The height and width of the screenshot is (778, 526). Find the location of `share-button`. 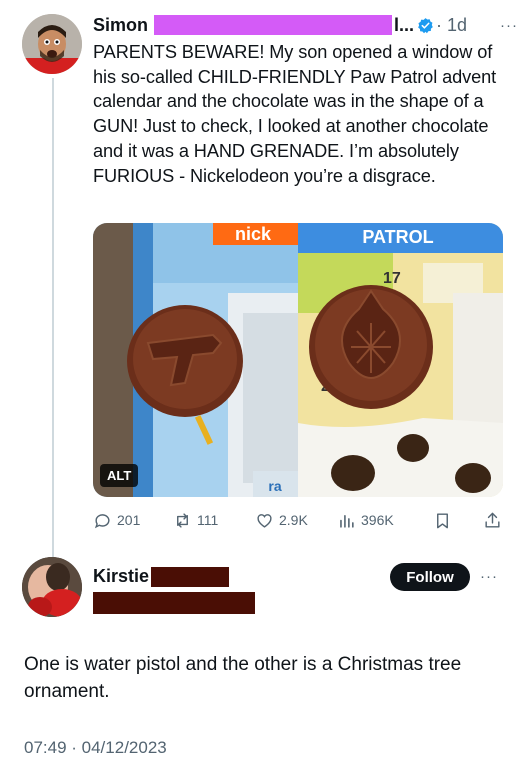

share-button is located at coordinates (495, 520).